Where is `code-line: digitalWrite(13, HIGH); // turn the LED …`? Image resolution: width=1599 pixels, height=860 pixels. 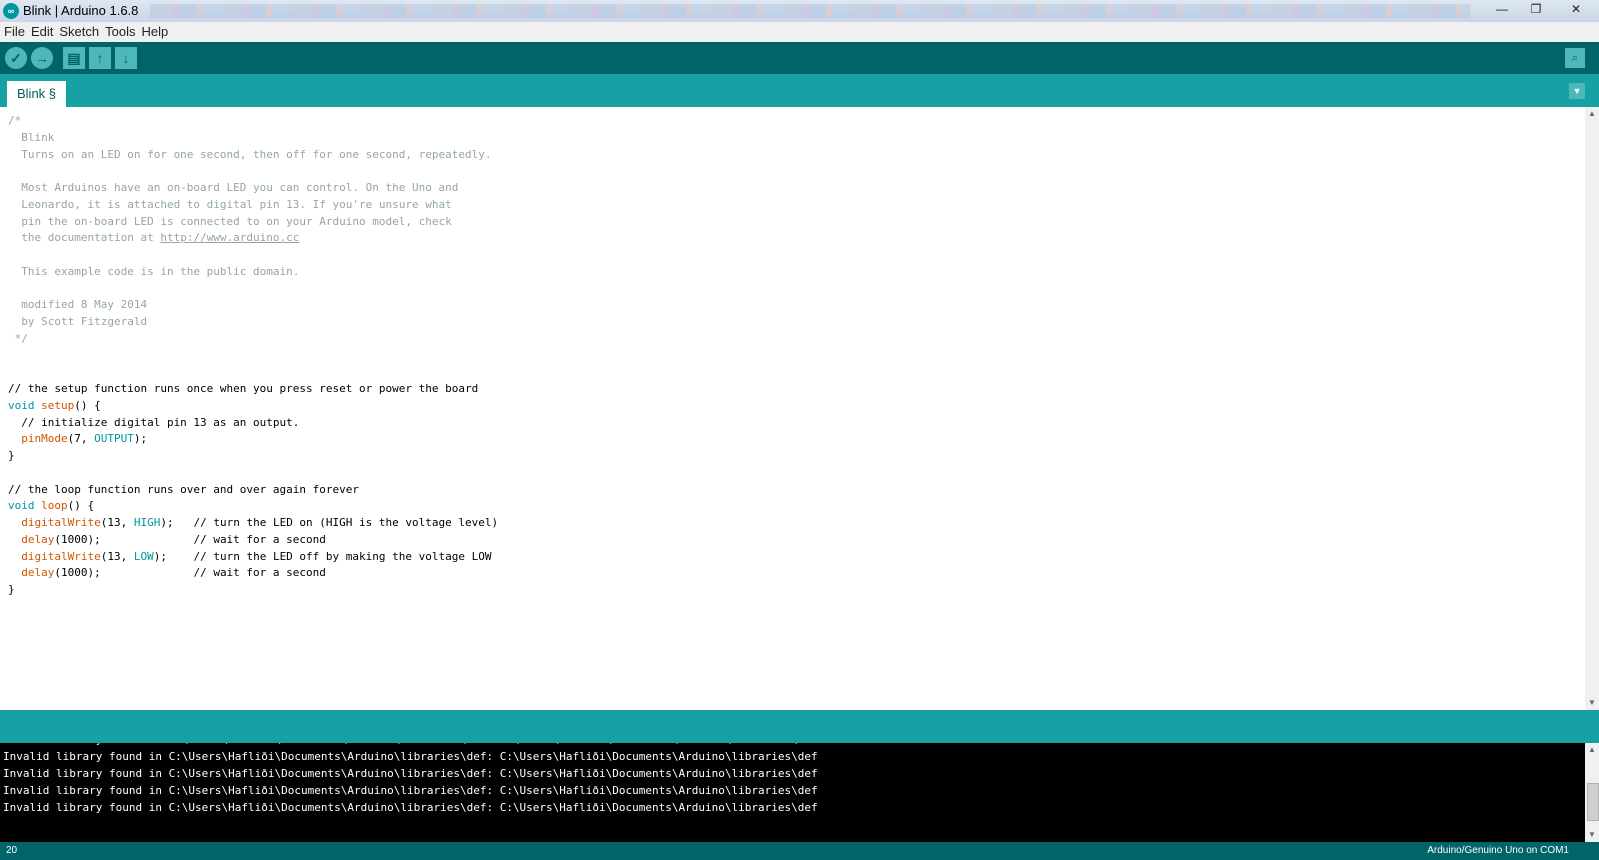
code-line: digitalWrite(13, HIGH); // turn the LED … is located at coordinates (253, 523).